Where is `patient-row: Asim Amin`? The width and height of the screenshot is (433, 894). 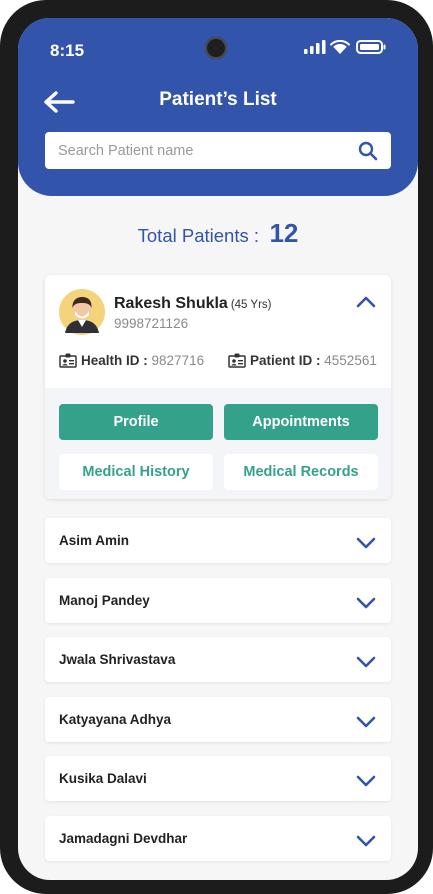 patient-row: Asim Amin is located at coordinates (218, 540).